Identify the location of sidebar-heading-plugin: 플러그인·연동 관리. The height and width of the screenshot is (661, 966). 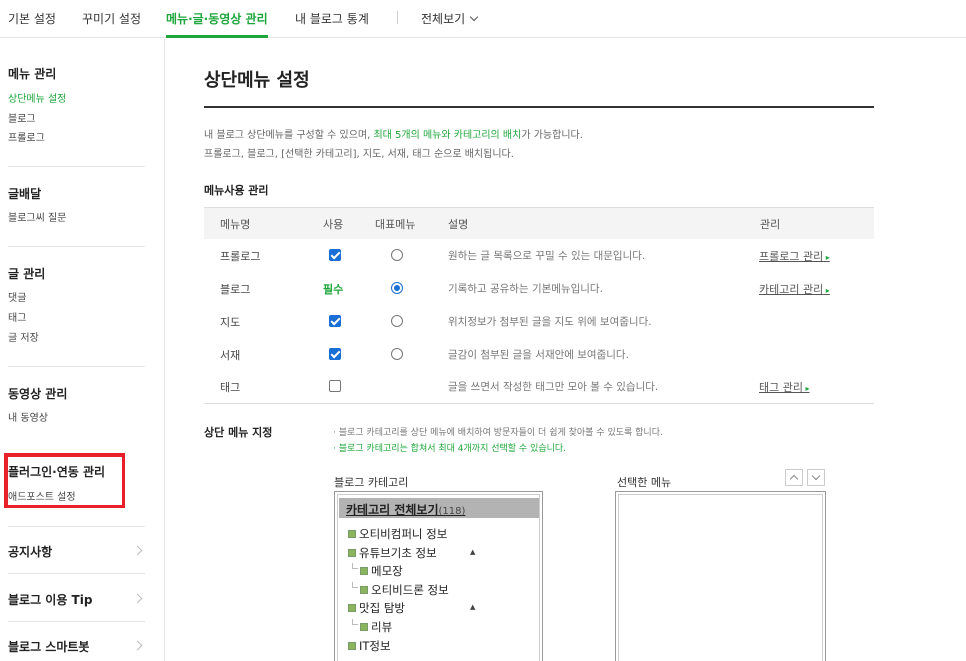
(57, 472).